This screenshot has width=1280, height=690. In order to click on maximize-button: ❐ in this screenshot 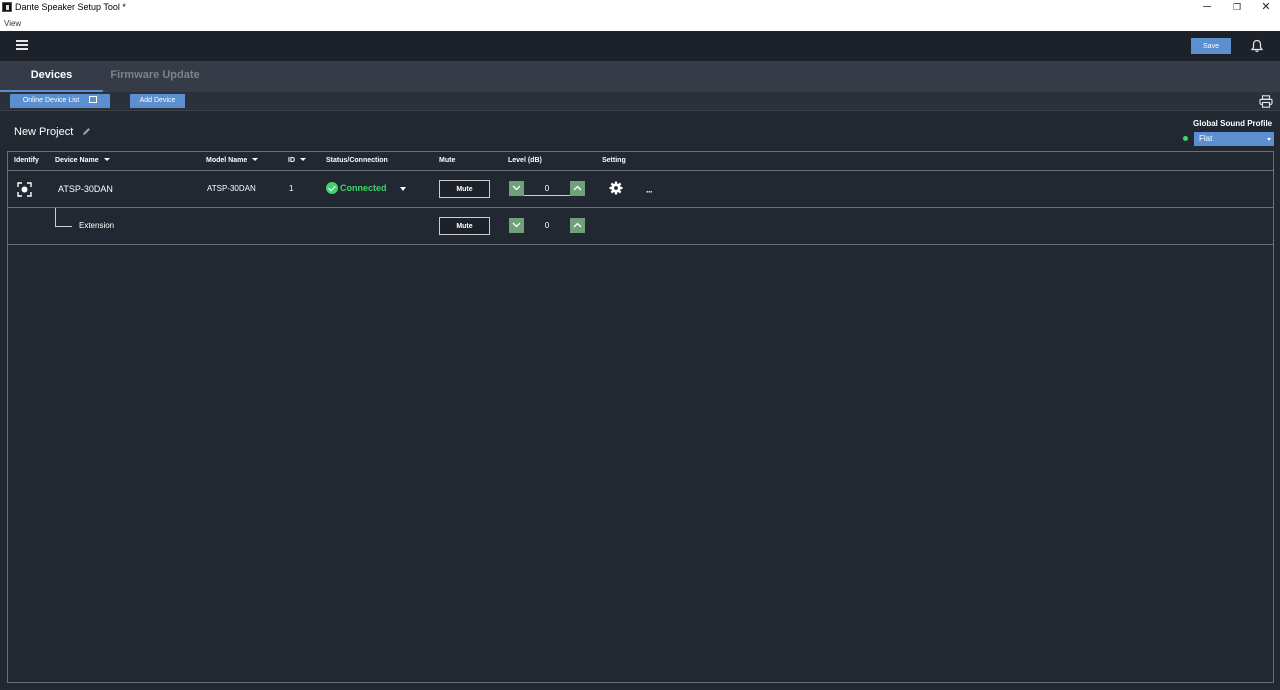, I will do `click(1237, 7)`.